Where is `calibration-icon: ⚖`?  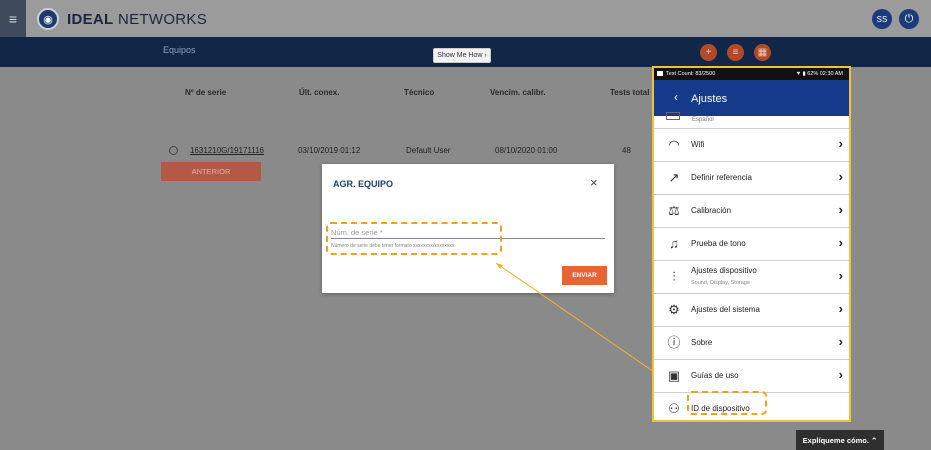 calibration-icon: ⚖ is located at coordinates (674, 210).